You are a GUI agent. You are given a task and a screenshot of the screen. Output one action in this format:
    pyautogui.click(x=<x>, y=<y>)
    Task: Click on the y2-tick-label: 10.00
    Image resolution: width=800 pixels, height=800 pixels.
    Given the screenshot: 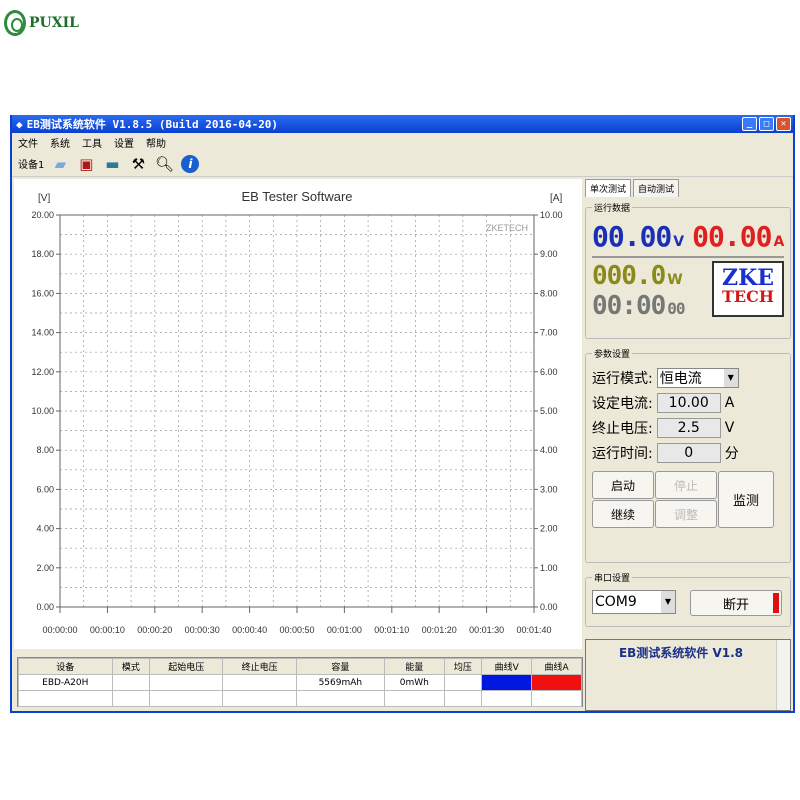 What is the action you would take?
    pyautogui.click(x=551, y=215)
    